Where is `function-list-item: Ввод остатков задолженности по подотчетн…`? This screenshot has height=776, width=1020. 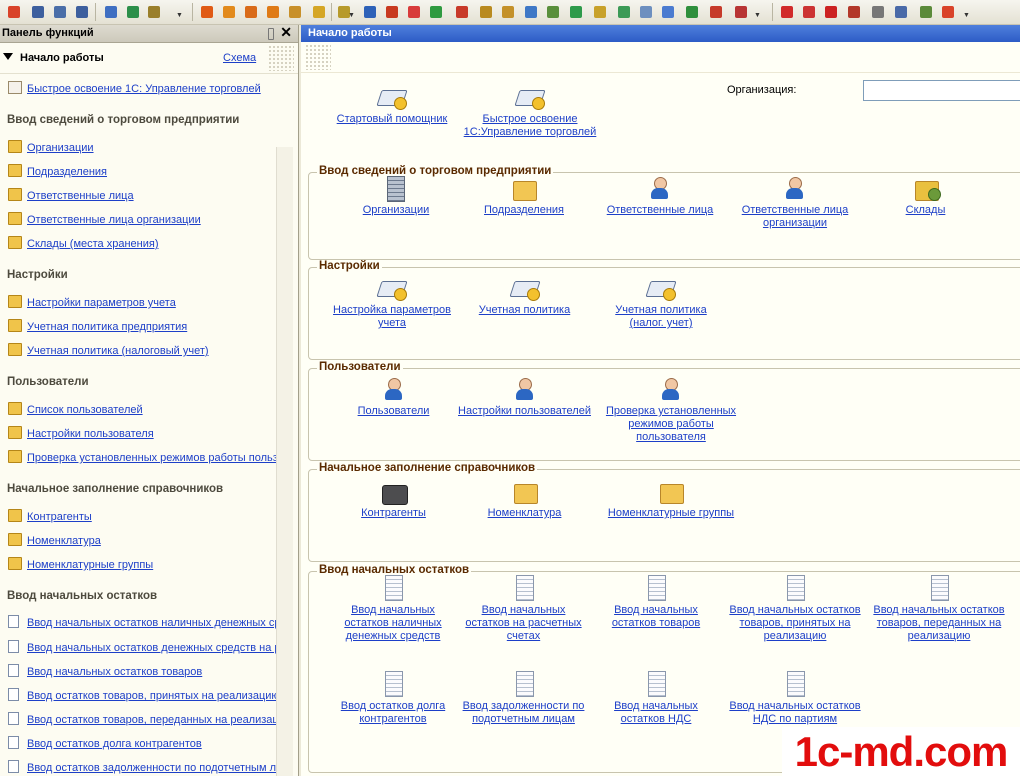 function-list-item: Ввод остатков задолженности по подотчетн… is located at coordinates (142, 767).